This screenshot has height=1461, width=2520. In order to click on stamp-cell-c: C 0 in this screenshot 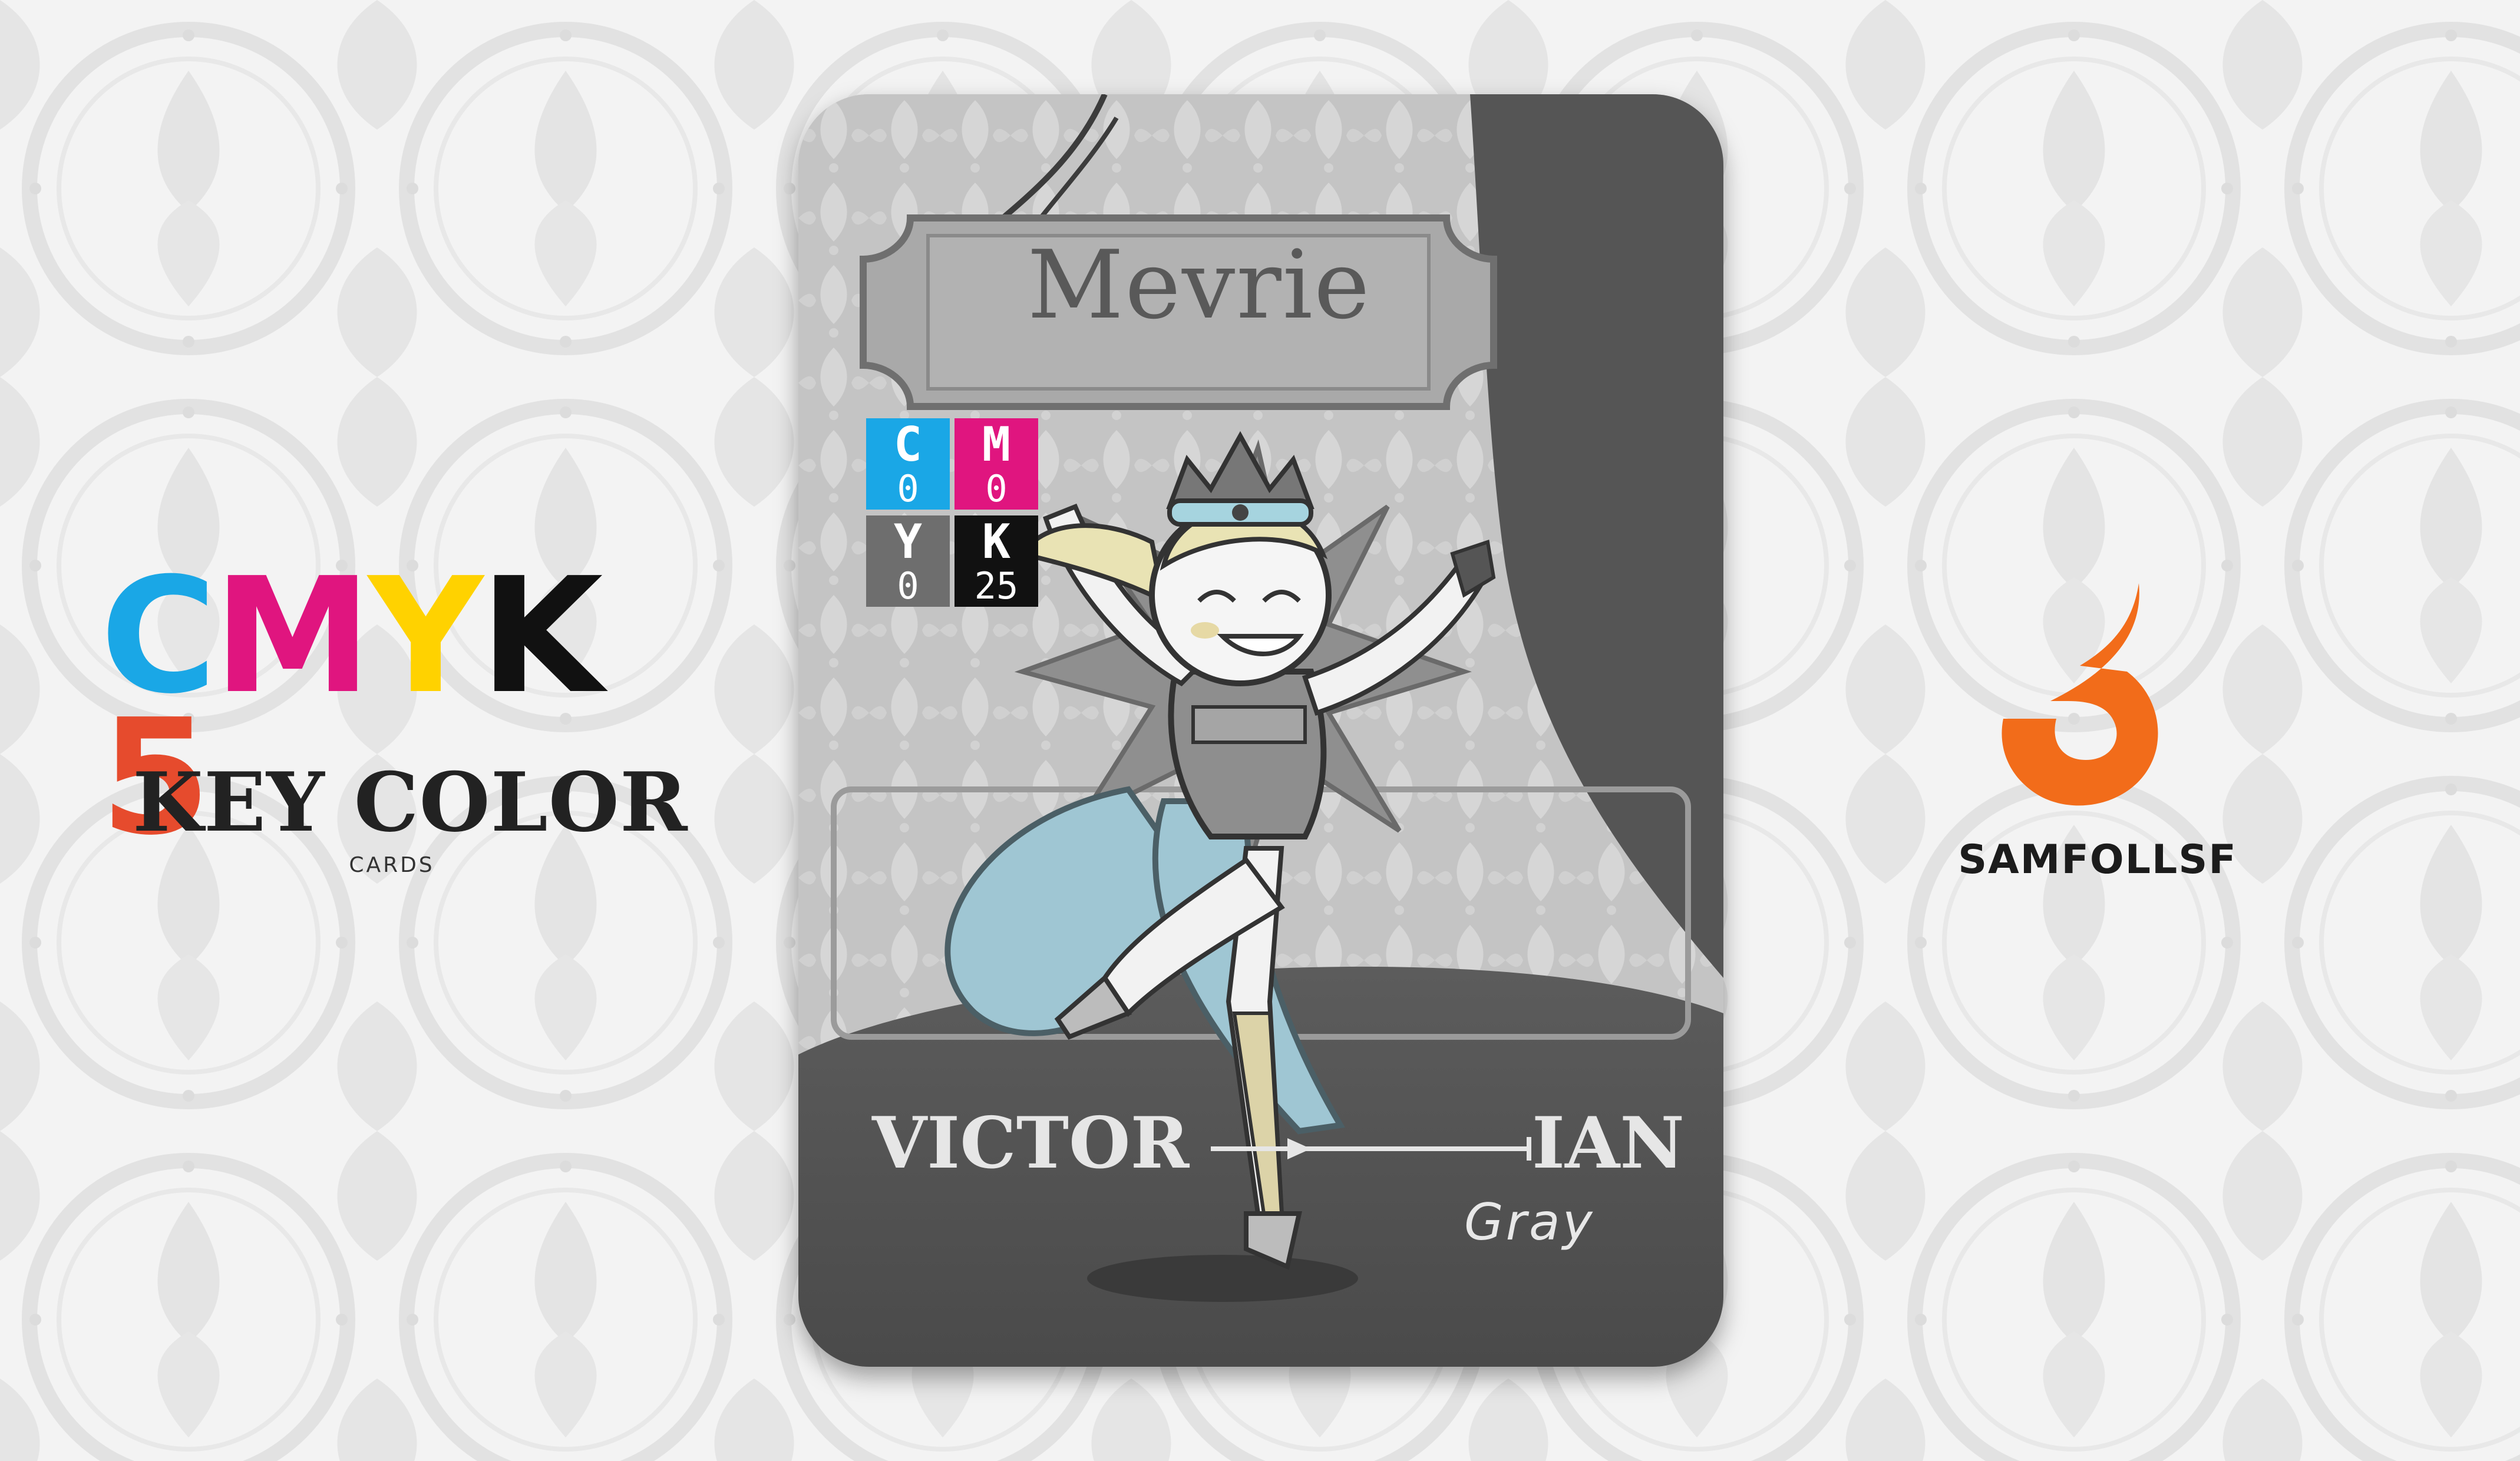, I will do `click(908, 464)`.